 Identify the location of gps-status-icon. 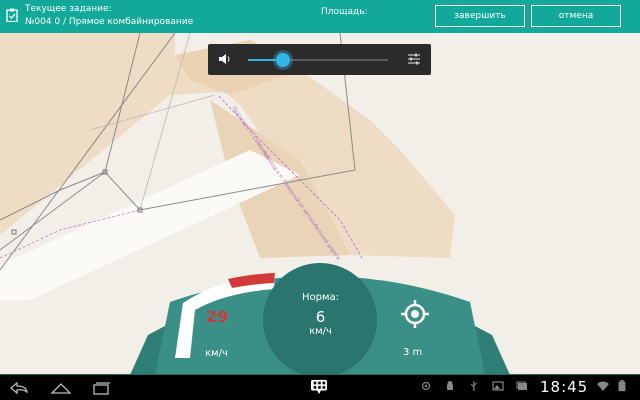
(426, 386).